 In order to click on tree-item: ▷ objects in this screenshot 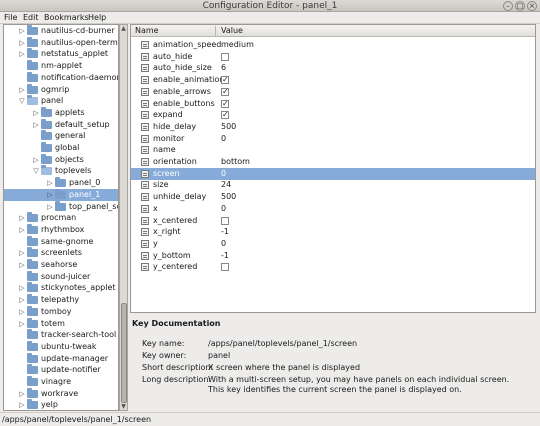, I will do `click(61, 159)`.